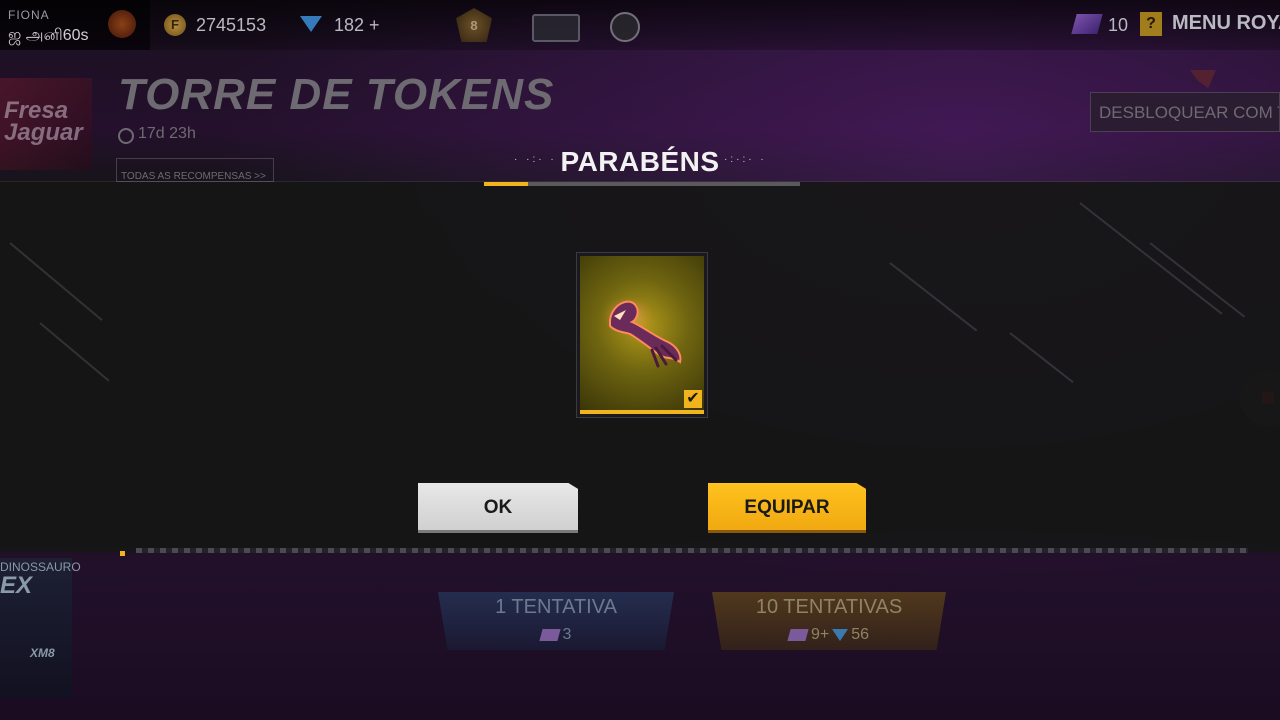 The height and width of the screenshot is (720, 1280). I want to click on clock-icon, so click(126, 136).